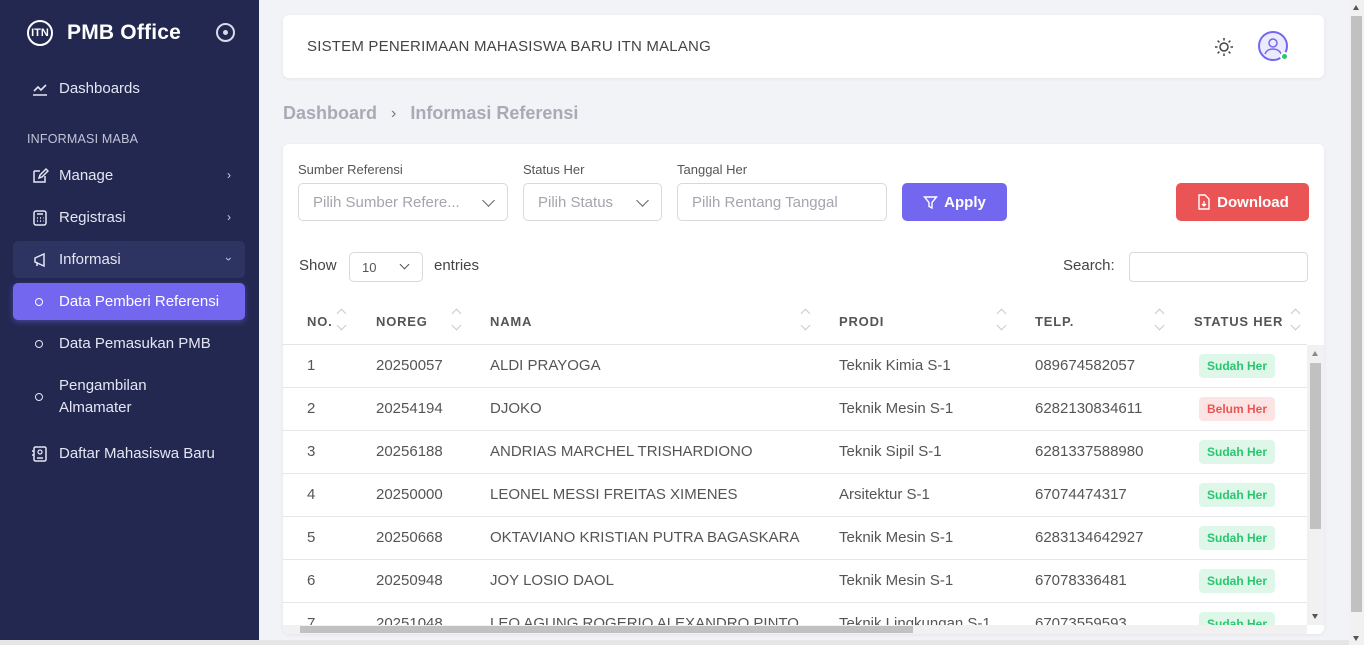  Describe the element at coordinates (674, 642) in the screenshot. I see `page-horizontal-scrollbar` at that location.